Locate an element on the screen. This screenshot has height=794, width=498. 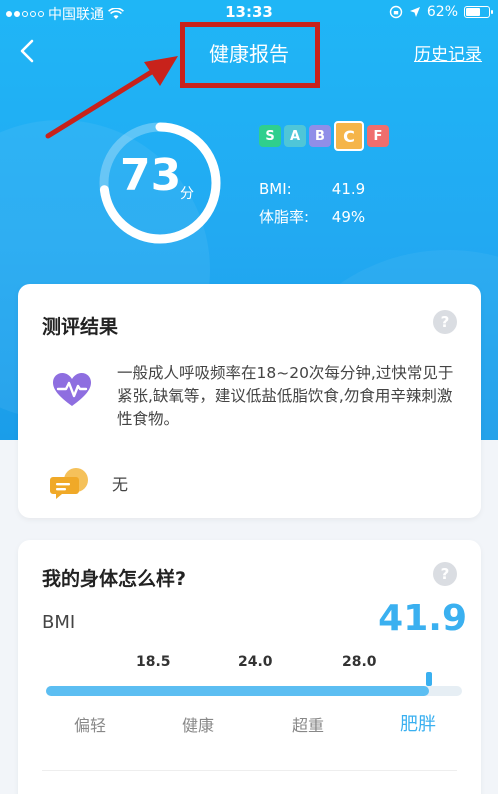
annotation-highlight-box is located at coordinates (250, 55).